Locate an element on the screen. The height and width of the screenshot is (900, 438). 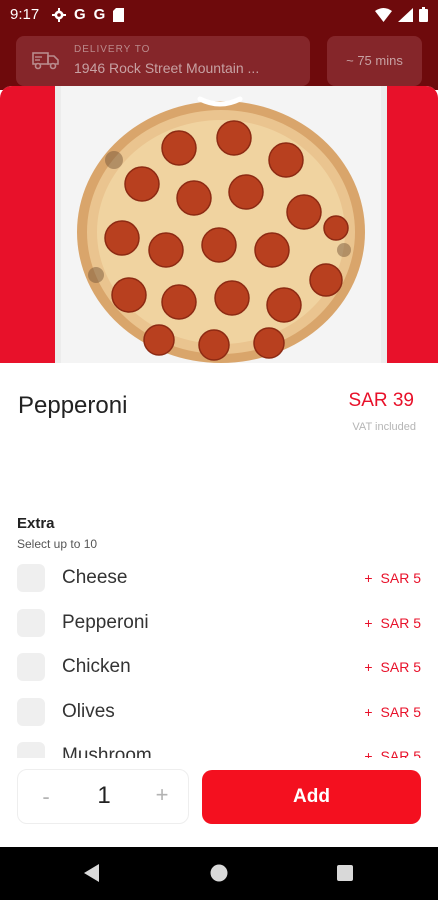
status-notification-icons: G G is located at coordinates (88, 15).